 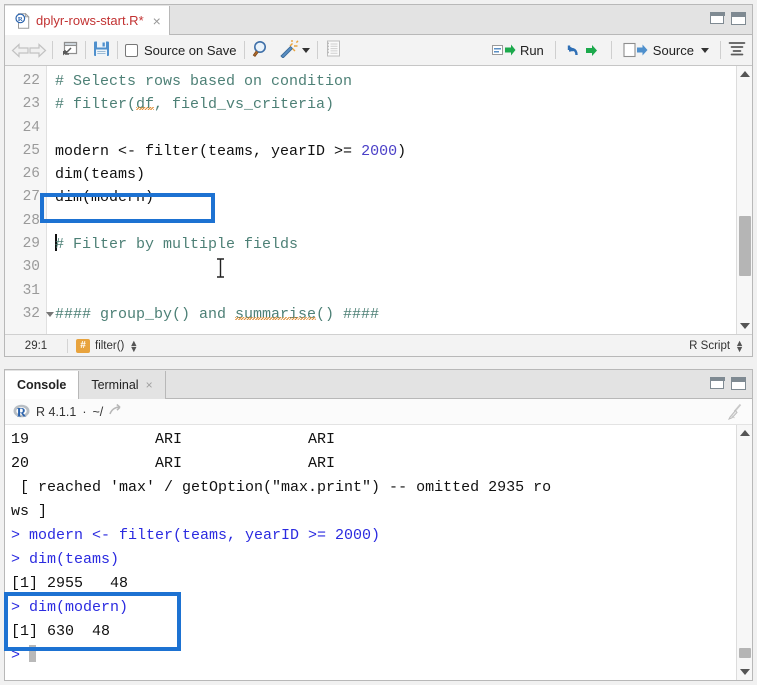 What do you see at coordinates (518, 50) in the screenshot?
I see `run-button: Run` at bounding box center [518, 50].